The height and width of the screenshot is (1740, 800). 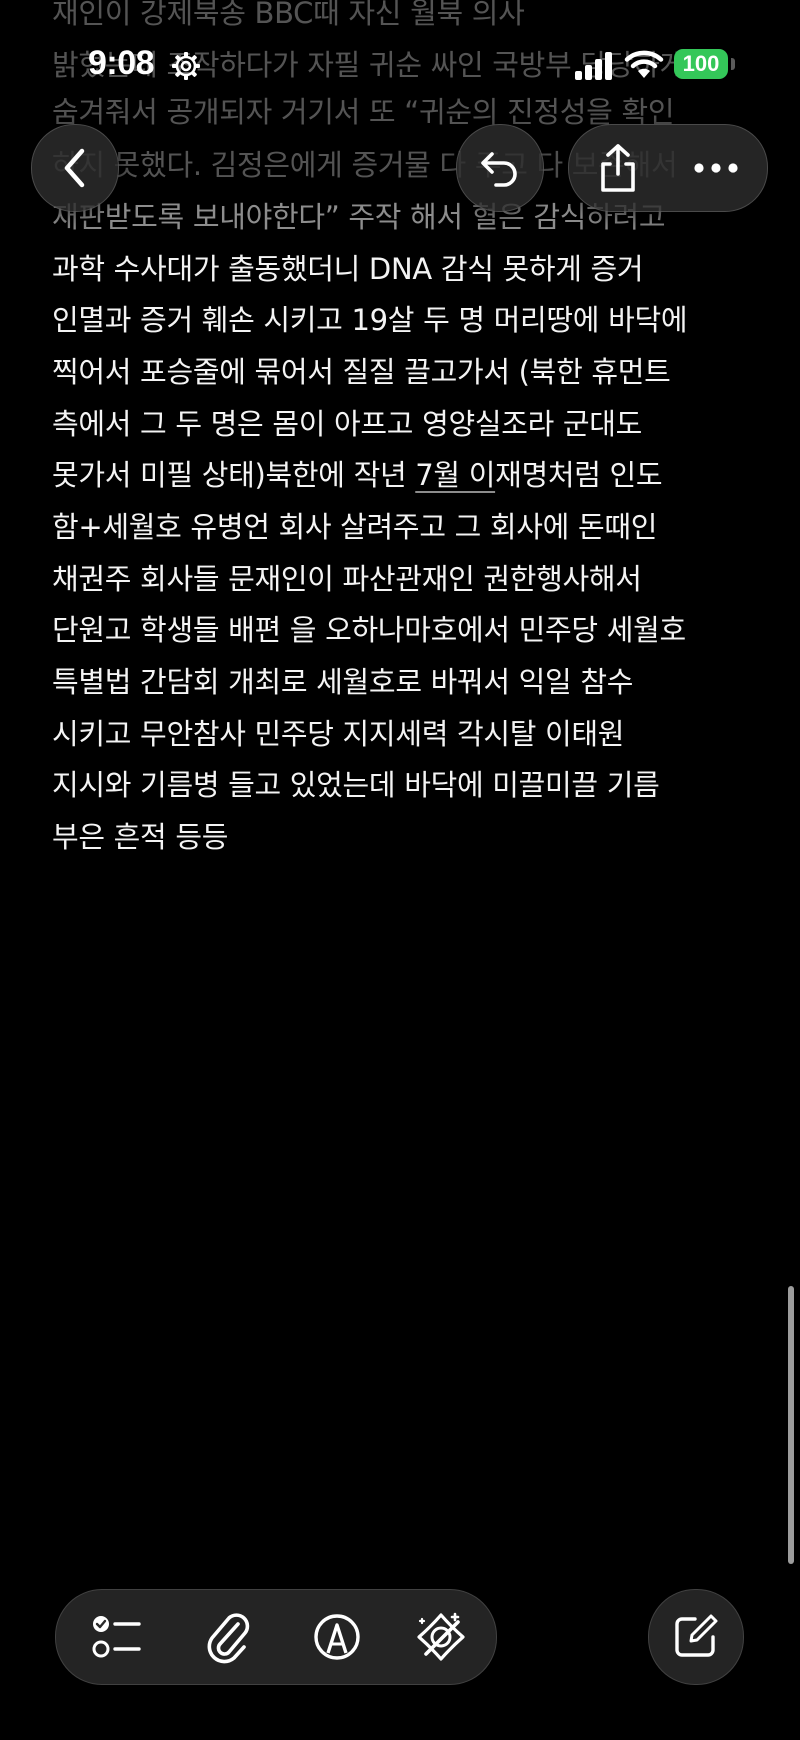 I want to click on back-button, so click(x=75, y=168).